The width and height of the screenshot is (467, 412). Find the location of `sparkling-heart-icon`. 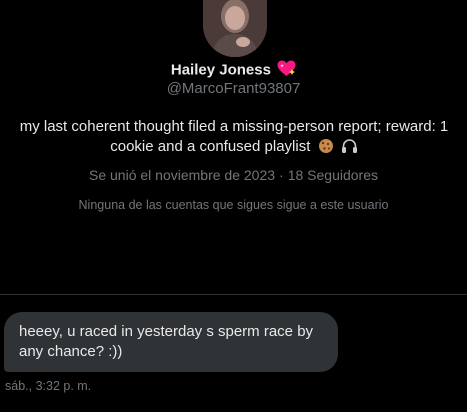

sparkling-heart-icon is located at coordinates (286, 70).